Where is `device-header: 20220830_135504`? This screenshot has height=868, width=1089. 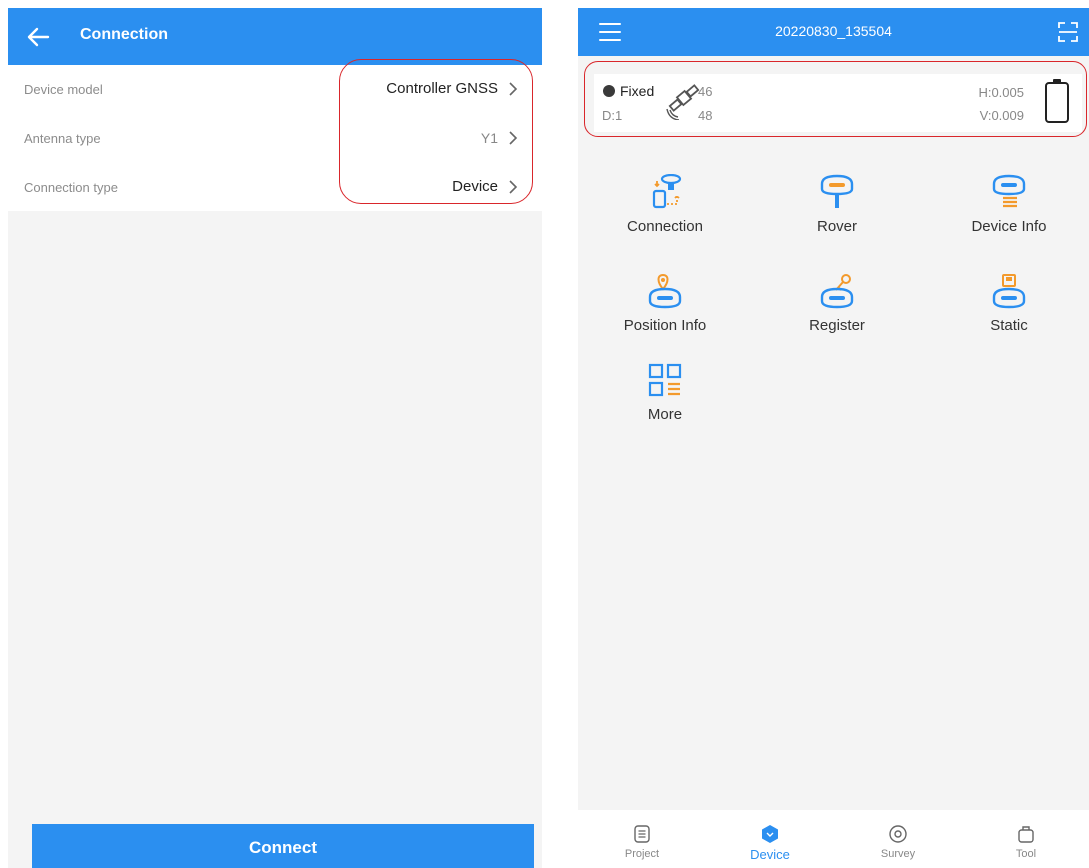
device-header: 20220830_135504 is located at coordinates (833, 32).